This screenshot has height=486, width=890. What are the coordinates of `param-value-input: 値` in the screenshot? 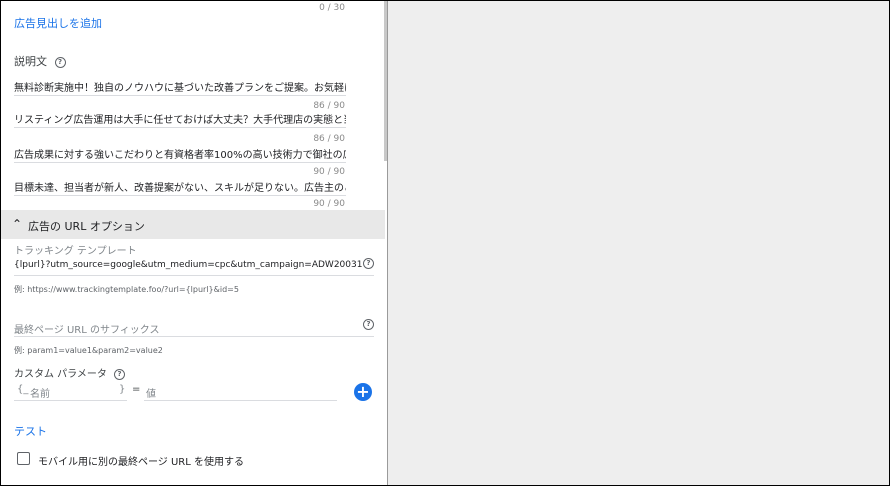 It's located at (151, 392).